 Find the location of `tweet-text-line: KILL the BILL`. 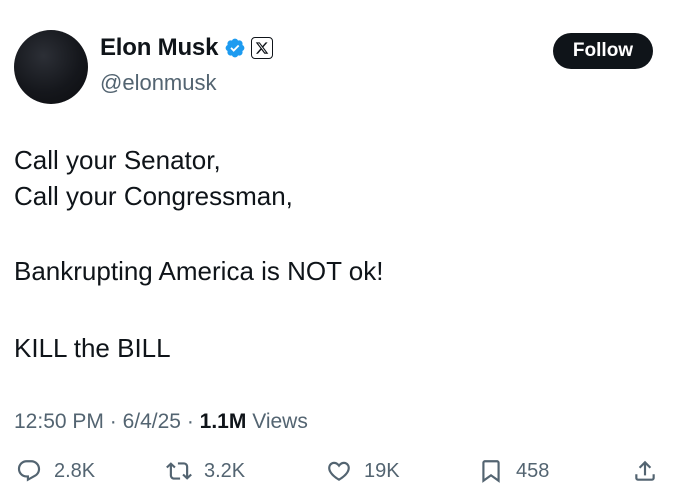

tweet-text-line: KILL the BILL is located at coordinates (92, 348).